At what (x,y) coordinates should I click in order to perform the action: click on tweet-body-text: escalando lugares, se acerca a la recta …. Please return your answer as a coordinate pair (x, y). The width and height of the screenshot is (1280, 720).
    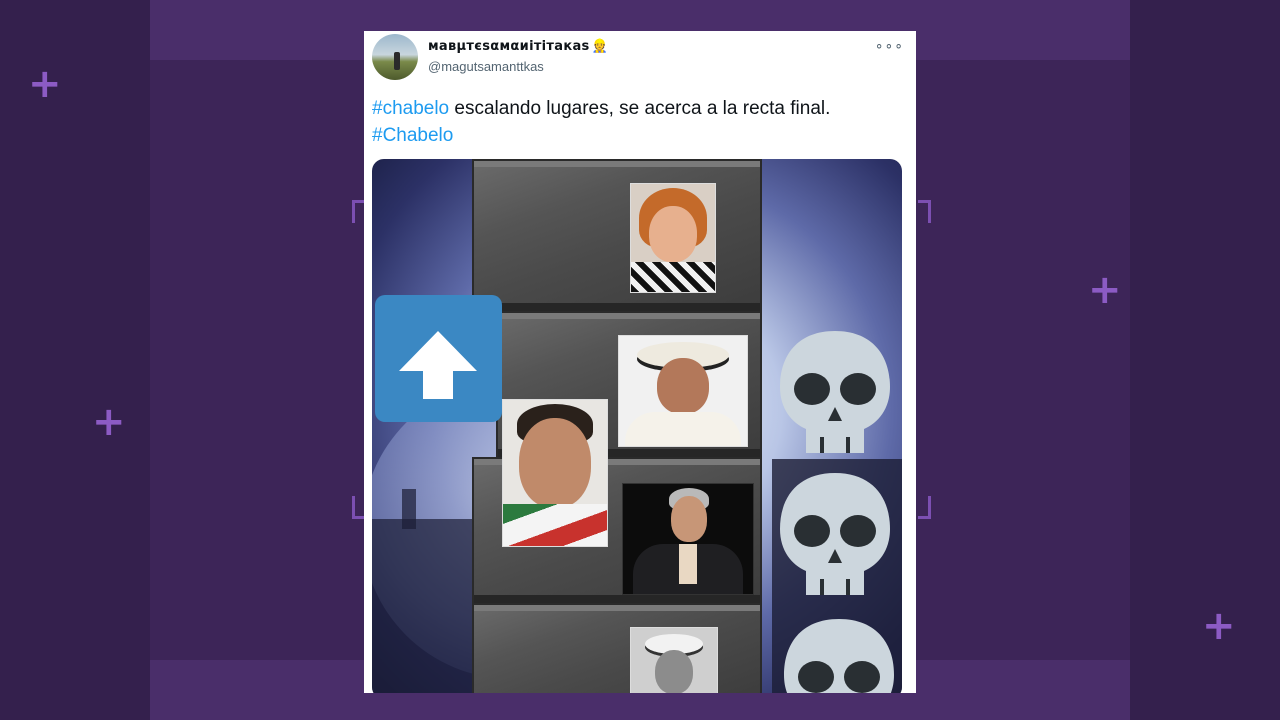
    Looking at the image, I should click on (640, 108).